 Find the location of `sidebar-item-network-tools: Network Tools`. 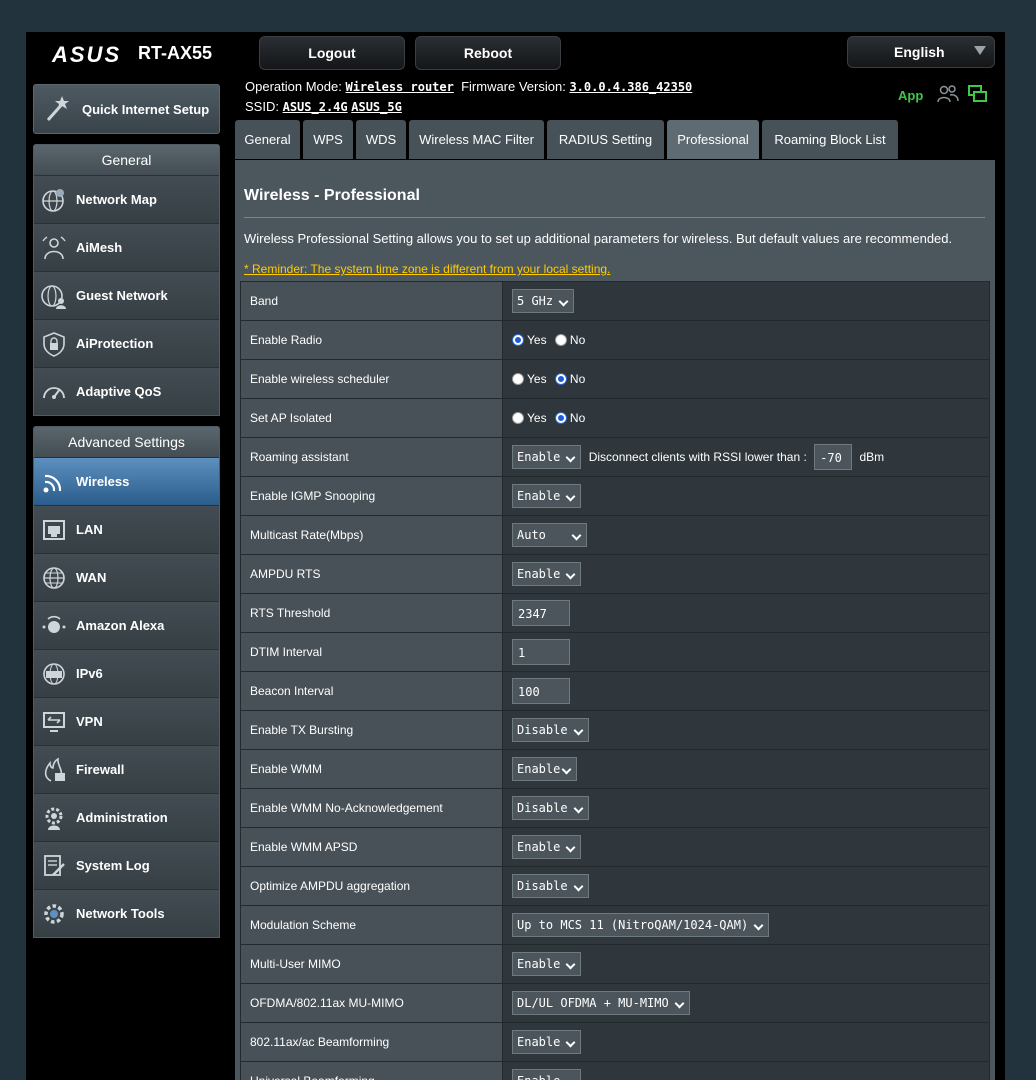

sidebar-item-network-tools: Network Tools is located at coordinates (126, 913).